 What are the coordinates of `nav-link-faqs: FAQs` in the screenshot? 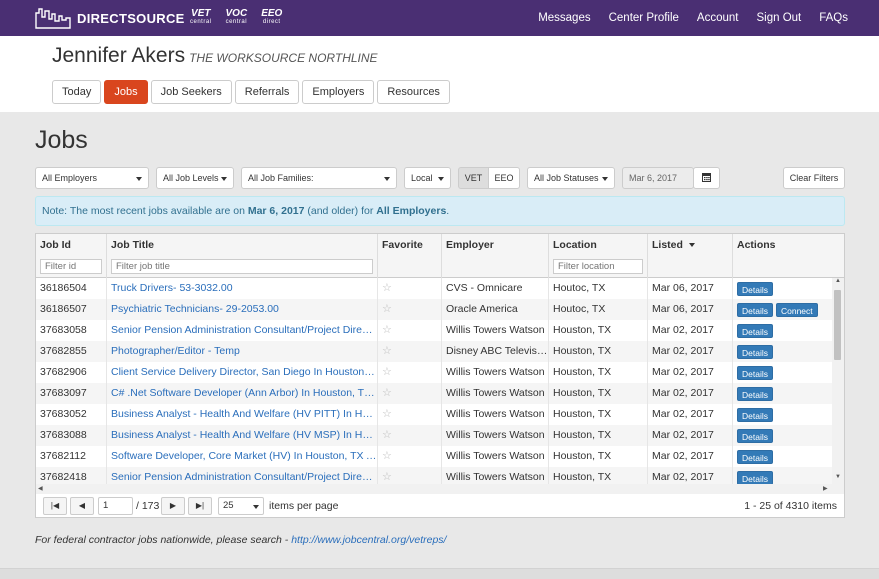 It's located at (833, 18).